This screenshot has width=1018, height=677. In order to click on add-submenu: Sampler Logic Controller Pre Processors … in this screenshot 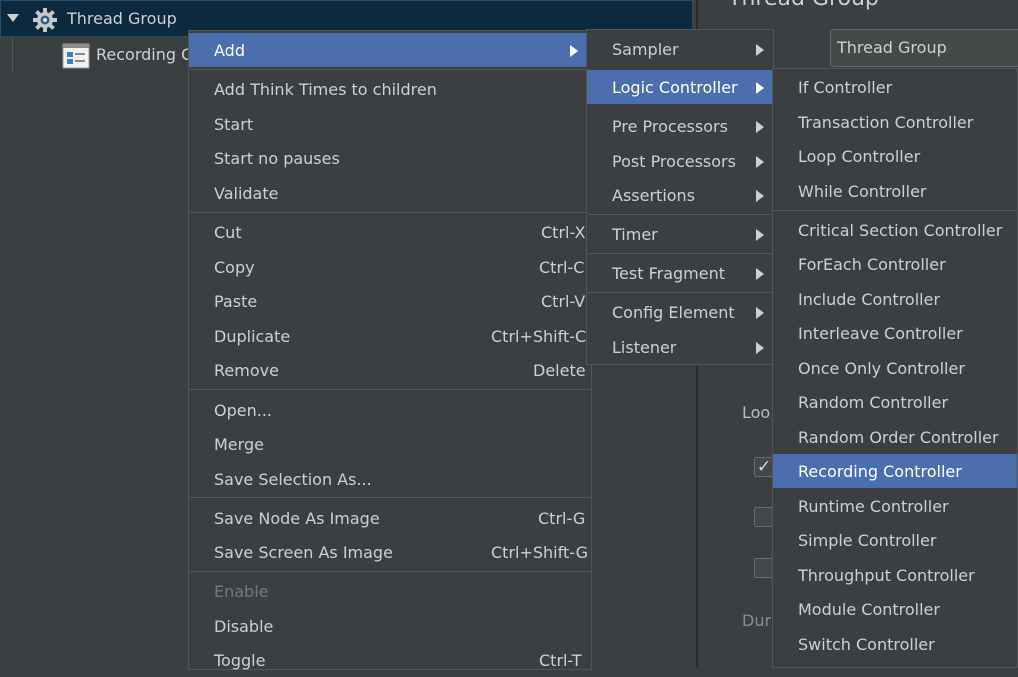, I will do `click(680, 197)`.